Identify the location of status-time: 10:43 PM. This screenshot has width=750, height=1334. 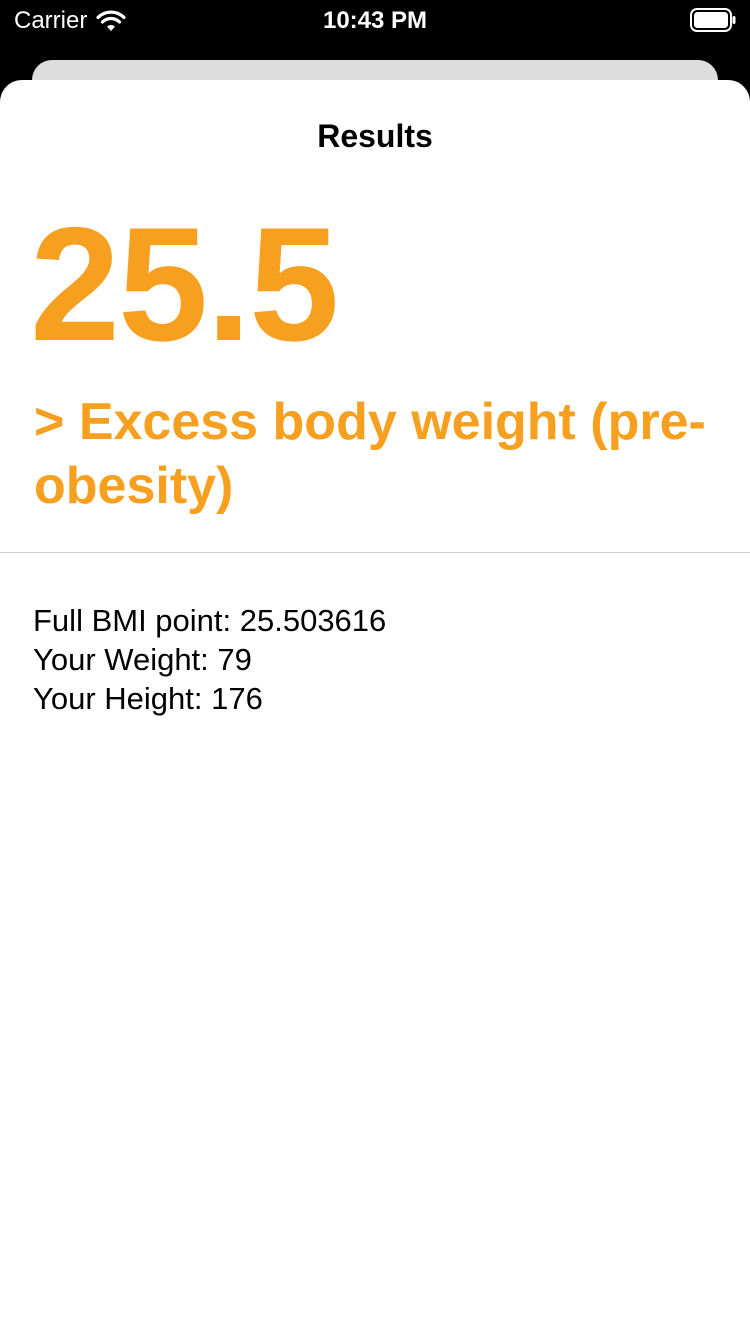
(375, 20).